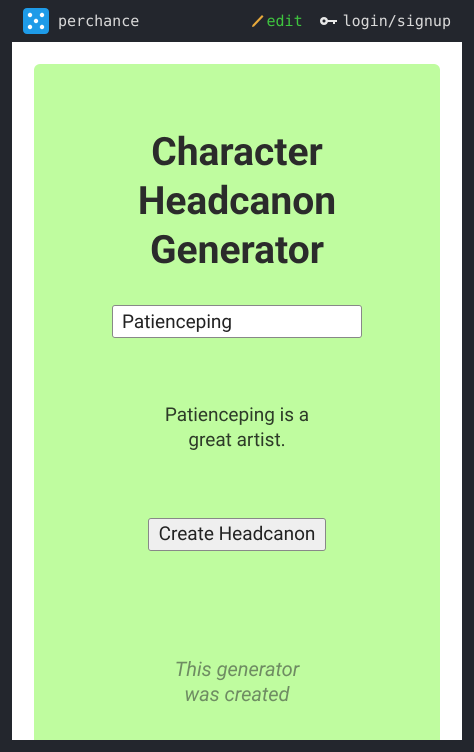 This screenshot has width=474, height=752. What do you see at coordinates (237, 682) in the screenshot?
I see `creator-note: This generator was created` at bounding box center [237, 682].